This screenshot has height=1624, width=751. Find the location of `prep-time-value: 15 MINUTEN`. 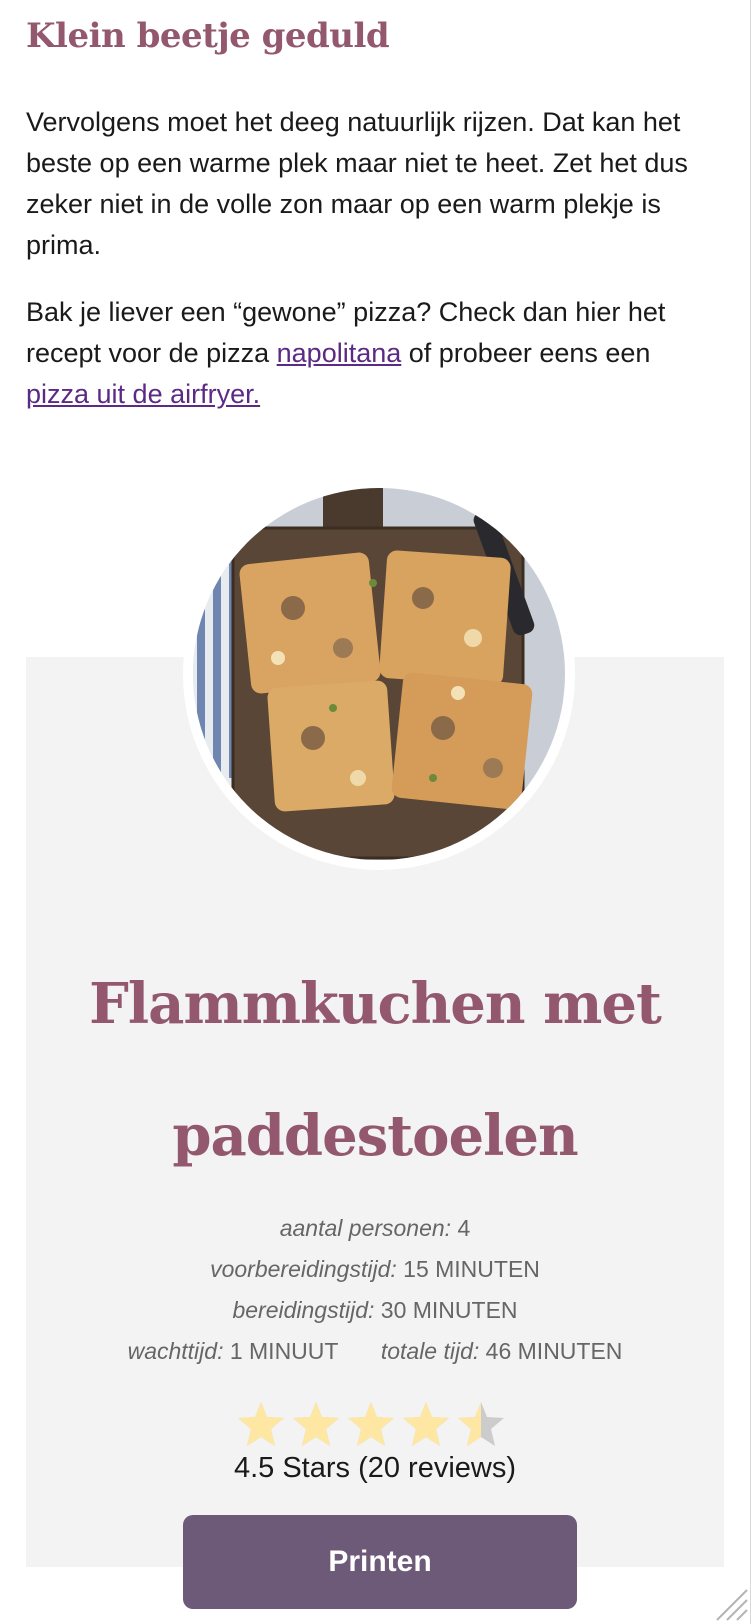

prep-time-value: 15 MINUTEN is located at coordinates (471, 1269).